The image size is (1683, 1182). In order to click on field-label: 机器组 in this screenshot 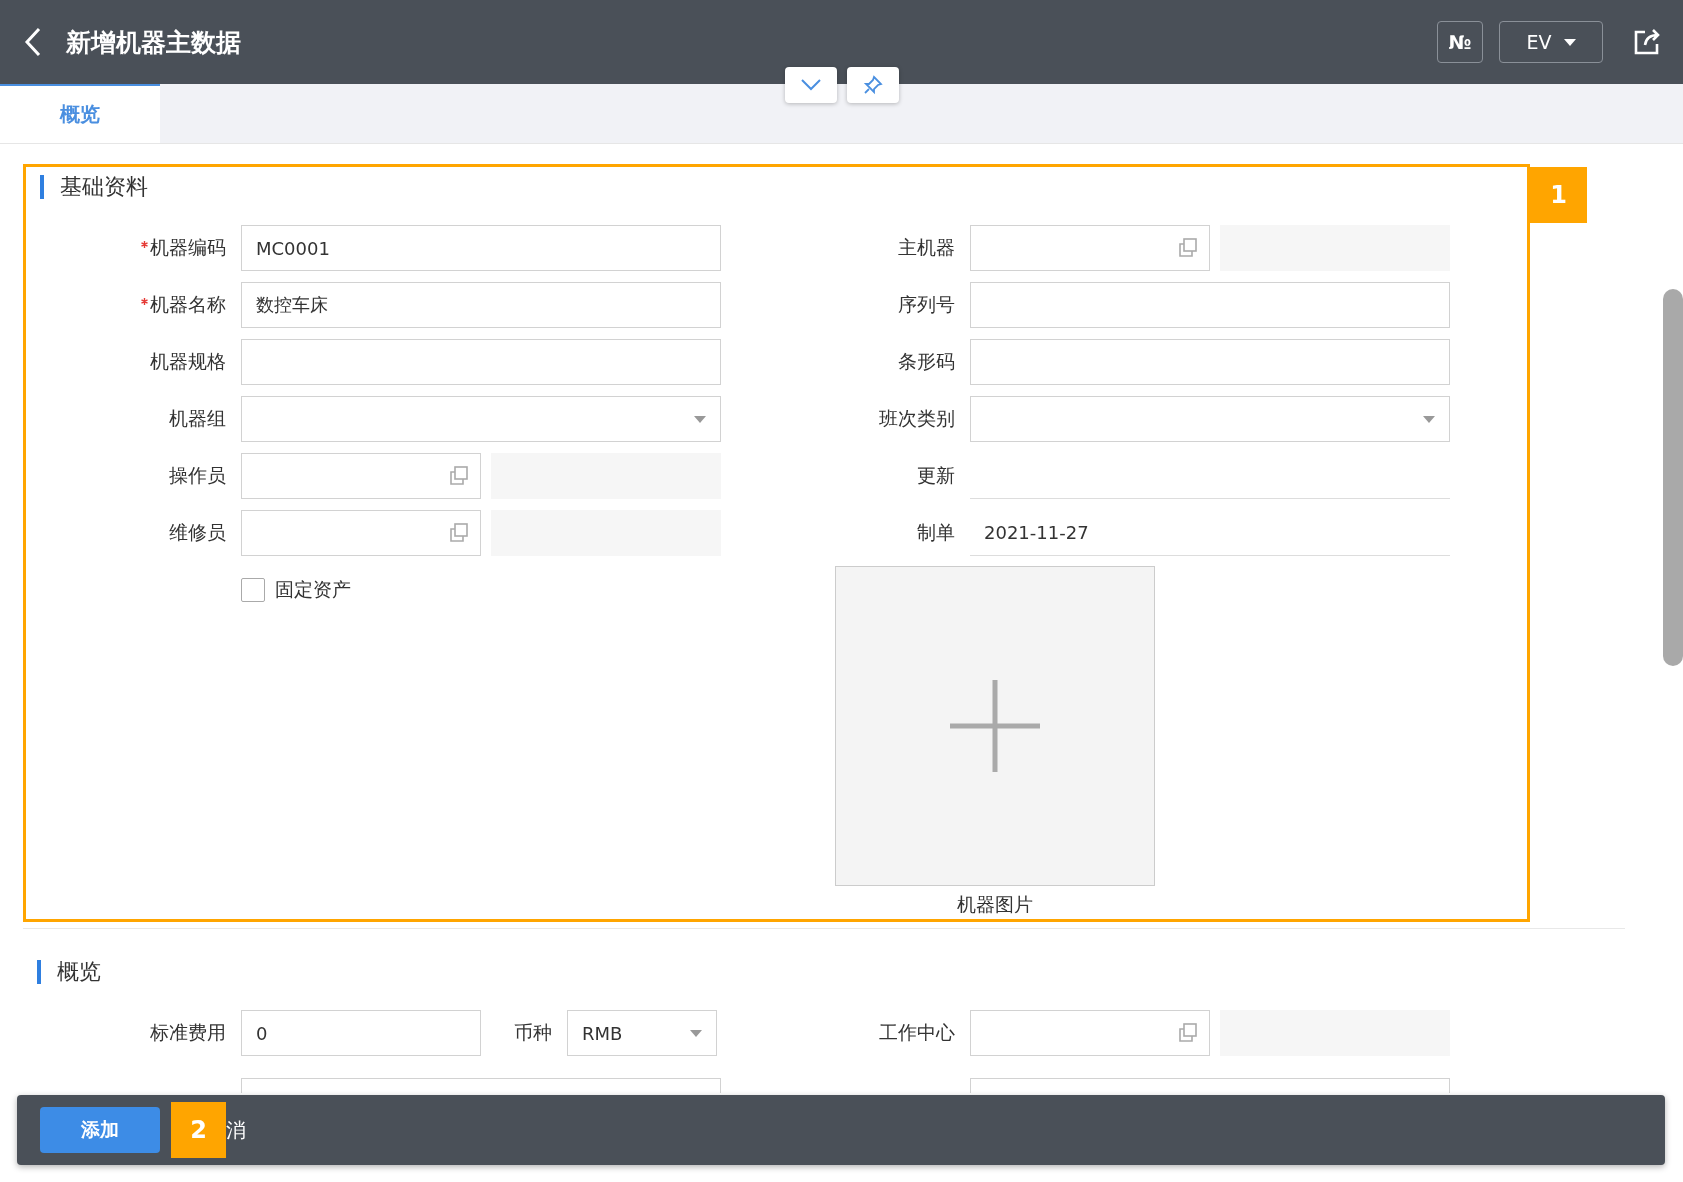, I will do `click(197, 418)`.